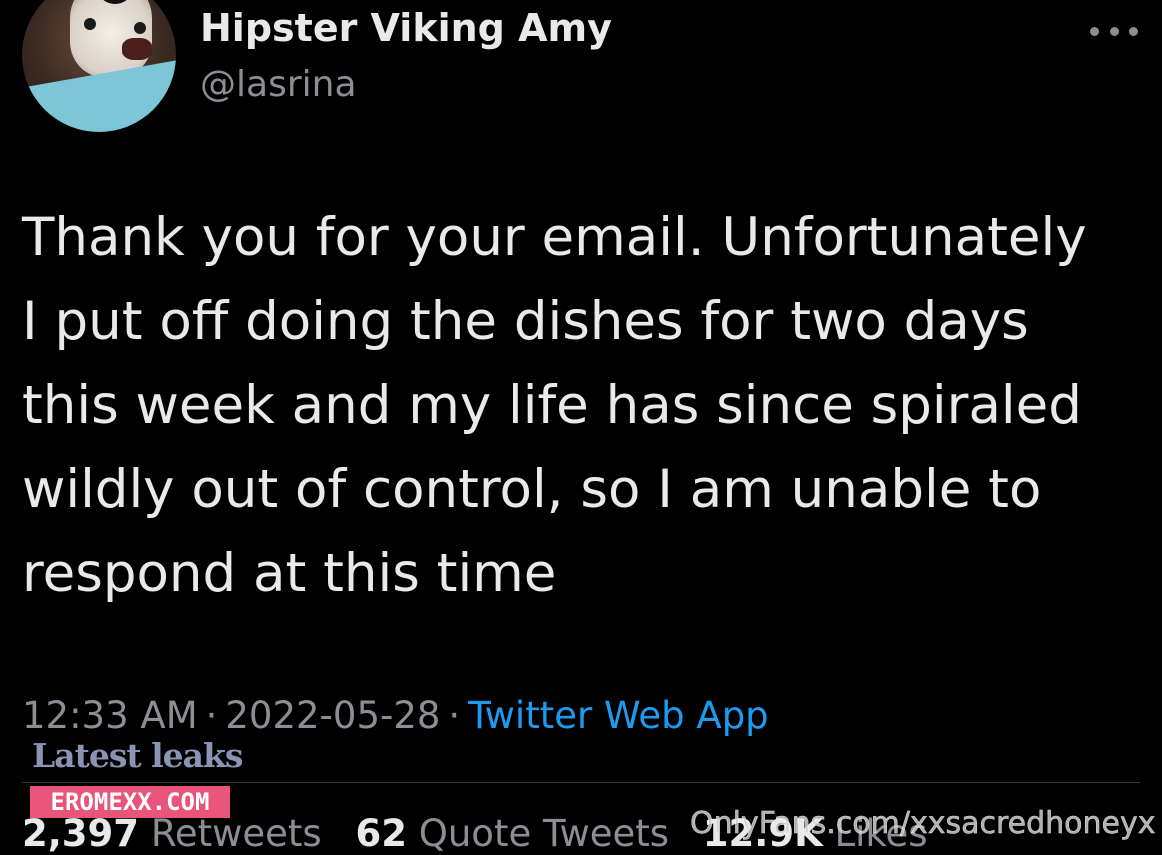 The image size is (1162, 855). What do you see at coordinates (332, 715) in the screenshot?
I see `tweet-date: 2022-05-28` at bounding box center [332, 715].